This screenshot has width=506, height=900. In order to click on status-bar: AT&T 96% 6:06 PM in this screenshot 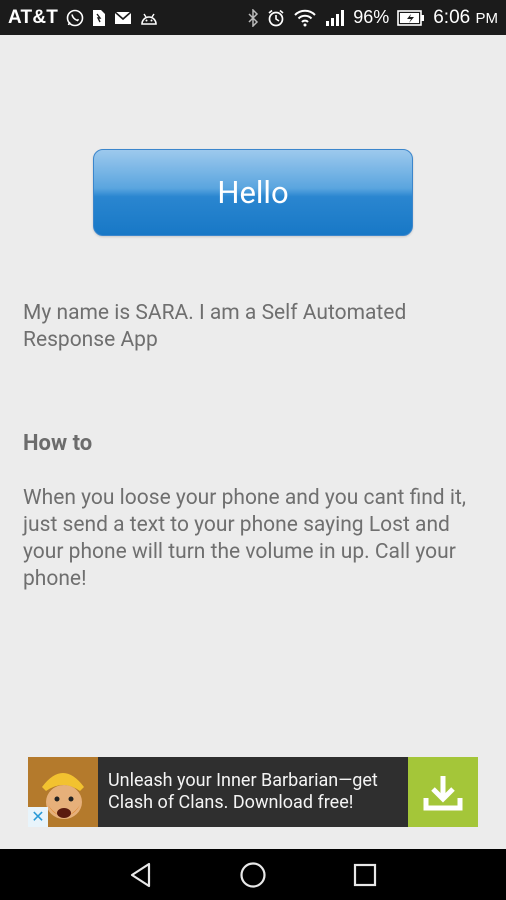, I will do `click(253, 17)`.